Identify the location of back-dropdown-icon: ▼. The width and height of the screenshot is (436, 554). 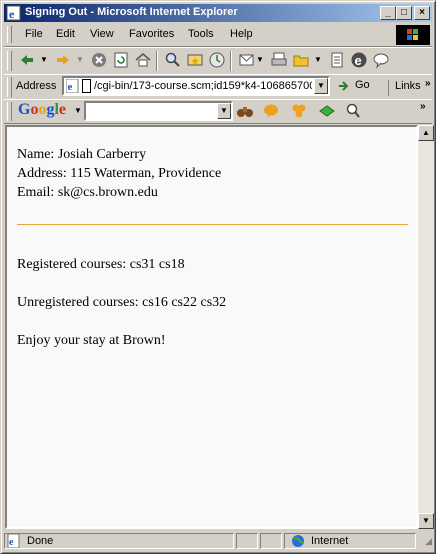
(44, 59).